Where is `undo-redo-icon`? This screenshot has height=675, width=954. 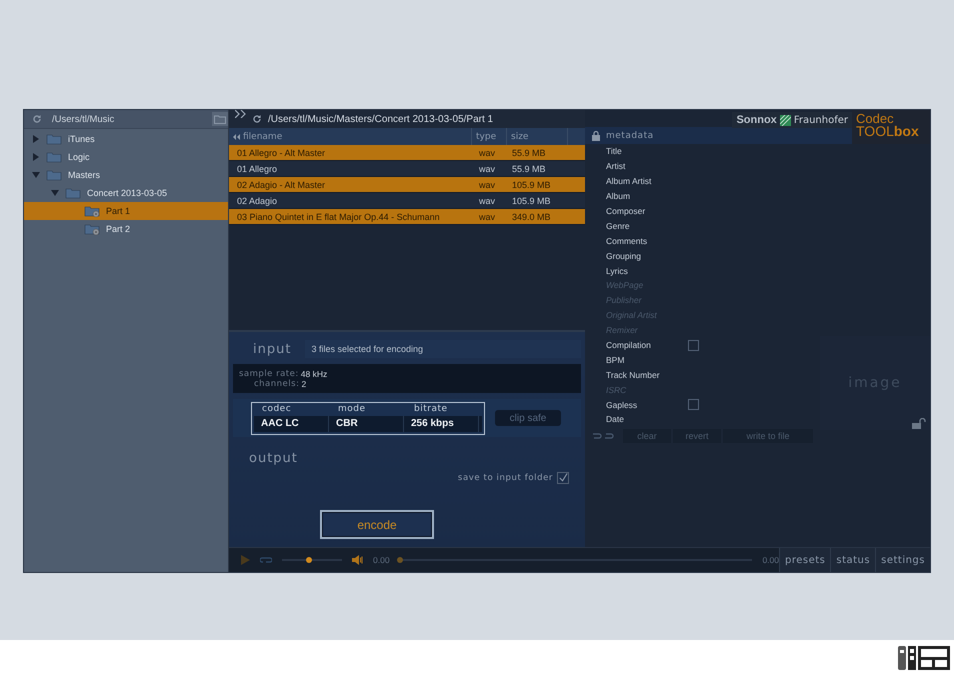 undo-redo-icon is located at coordinates (603, 436).